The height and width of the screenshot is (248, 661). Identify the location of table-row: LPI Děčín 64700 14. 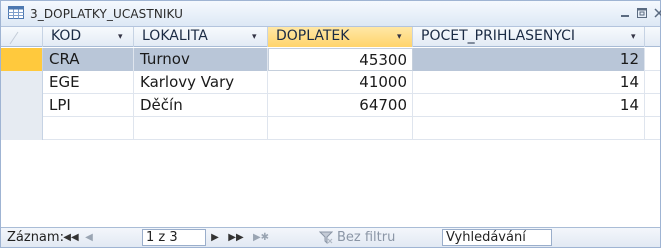
(330, 105).